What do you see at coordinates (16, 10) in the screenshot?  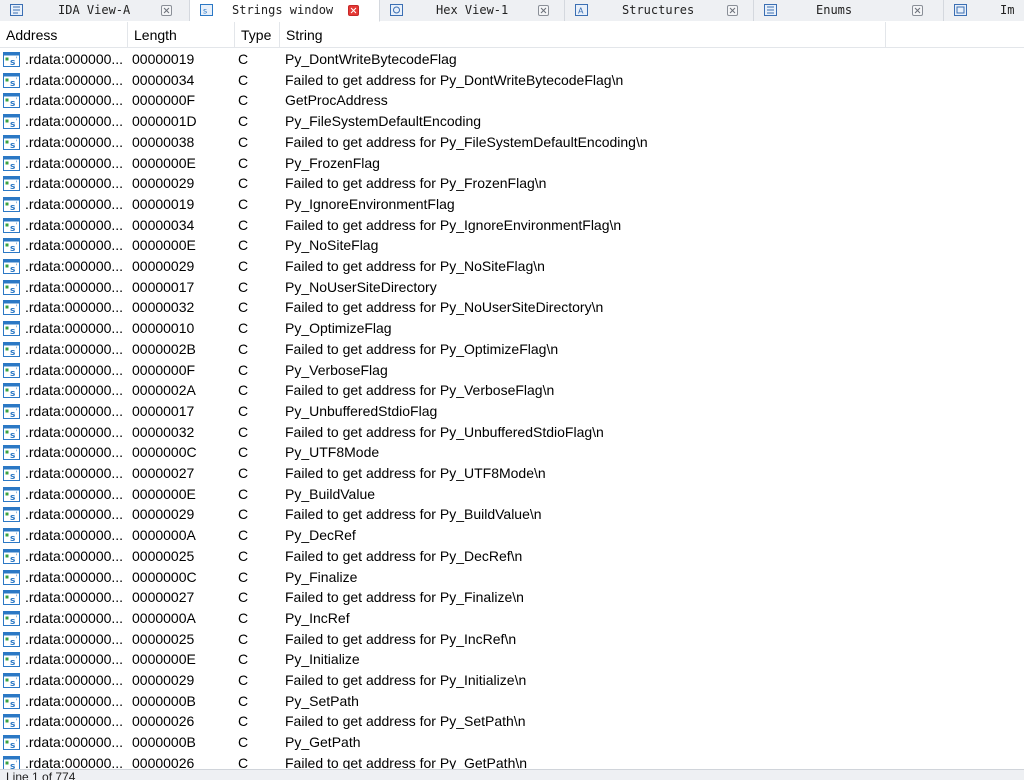 I see `ida-view-icon` at bounding box center [16, 10].